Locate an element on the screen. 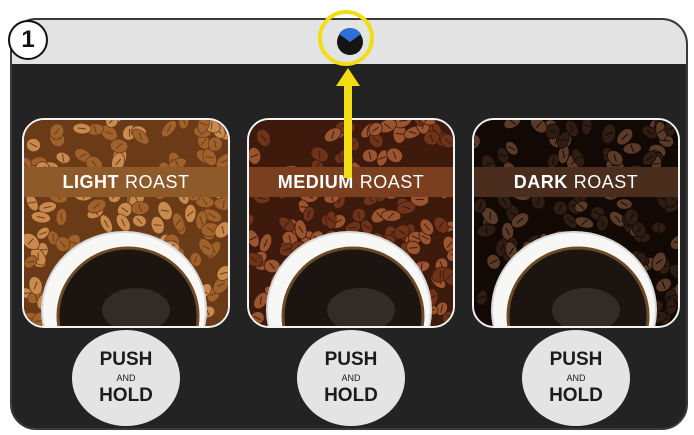 This screenshot has width=694, height=435. roast-strength-label: LIGHT is located at coordinates (90, 181).